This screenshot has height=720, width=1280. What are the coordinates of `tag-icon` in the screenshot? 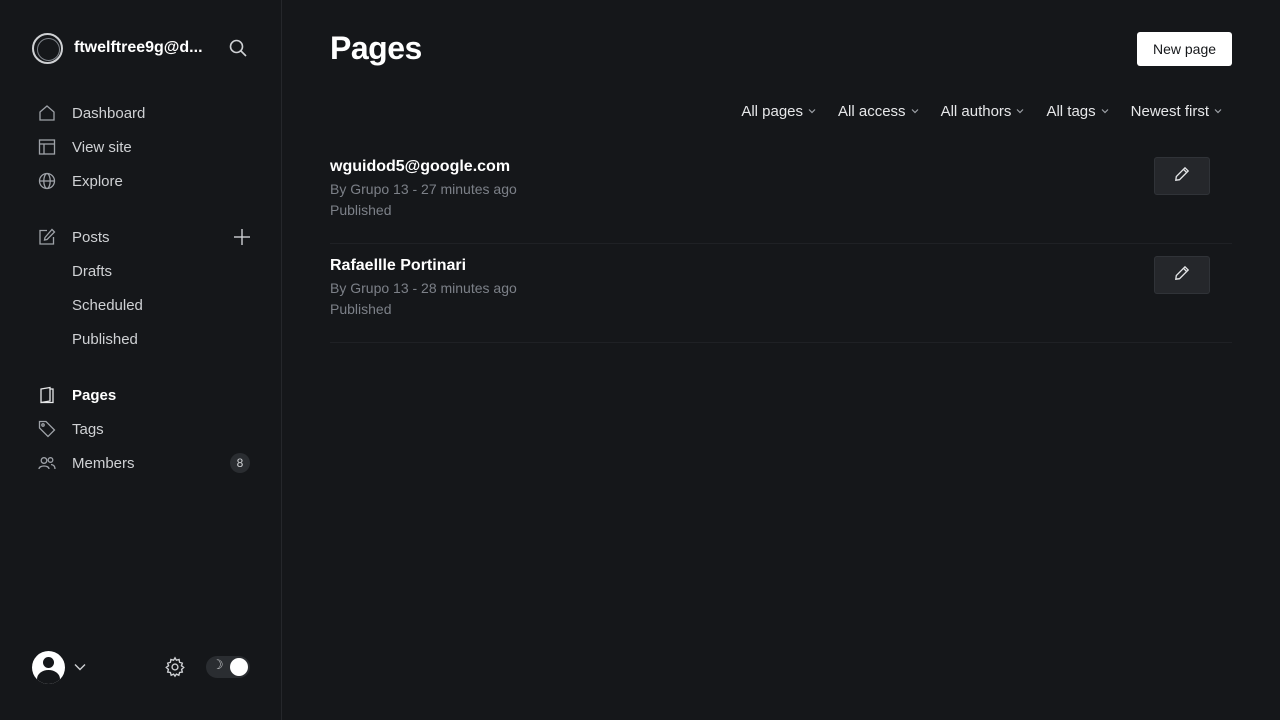 It's located at (47, 429).